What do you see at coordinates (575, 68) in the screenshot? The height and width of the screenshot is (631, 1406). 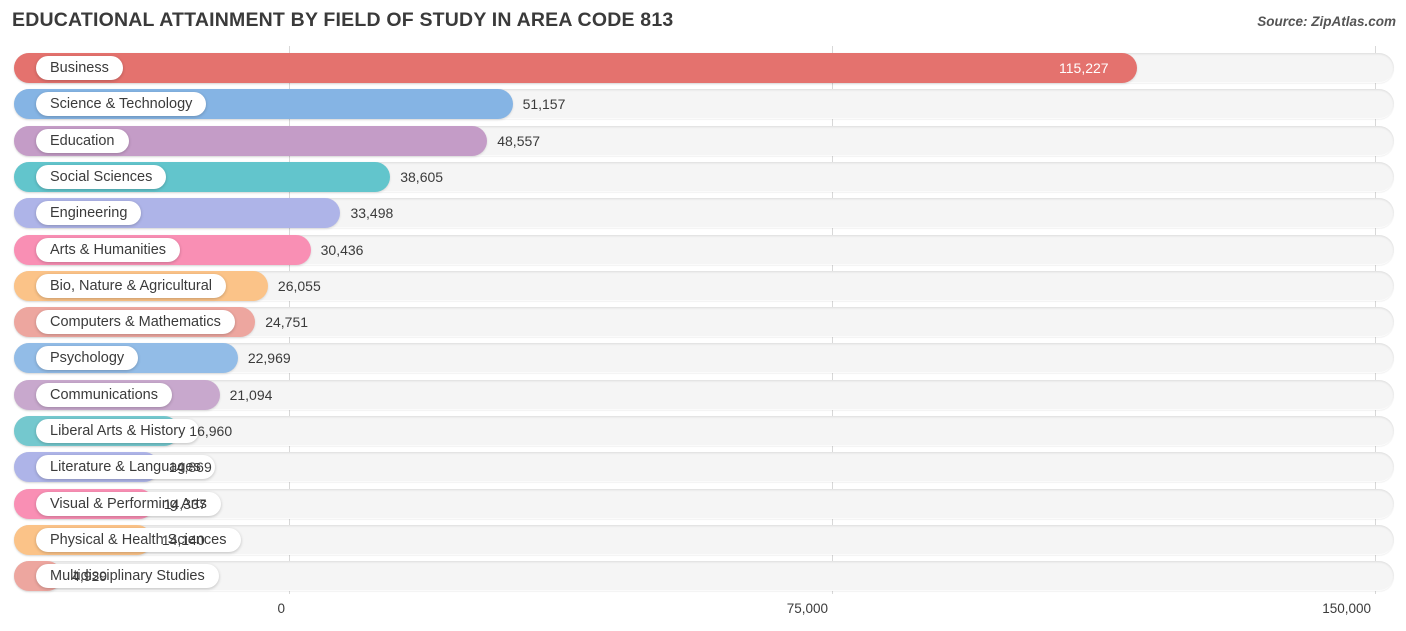 I see `bar` at bounding box center [575, 68].